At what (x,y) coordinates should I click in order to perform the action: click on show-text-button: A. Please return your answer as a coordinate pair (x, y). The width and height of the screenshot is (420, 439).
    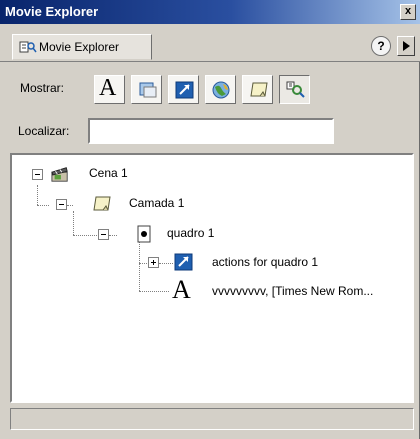
    Looking at the image, I should click on (109, 89).